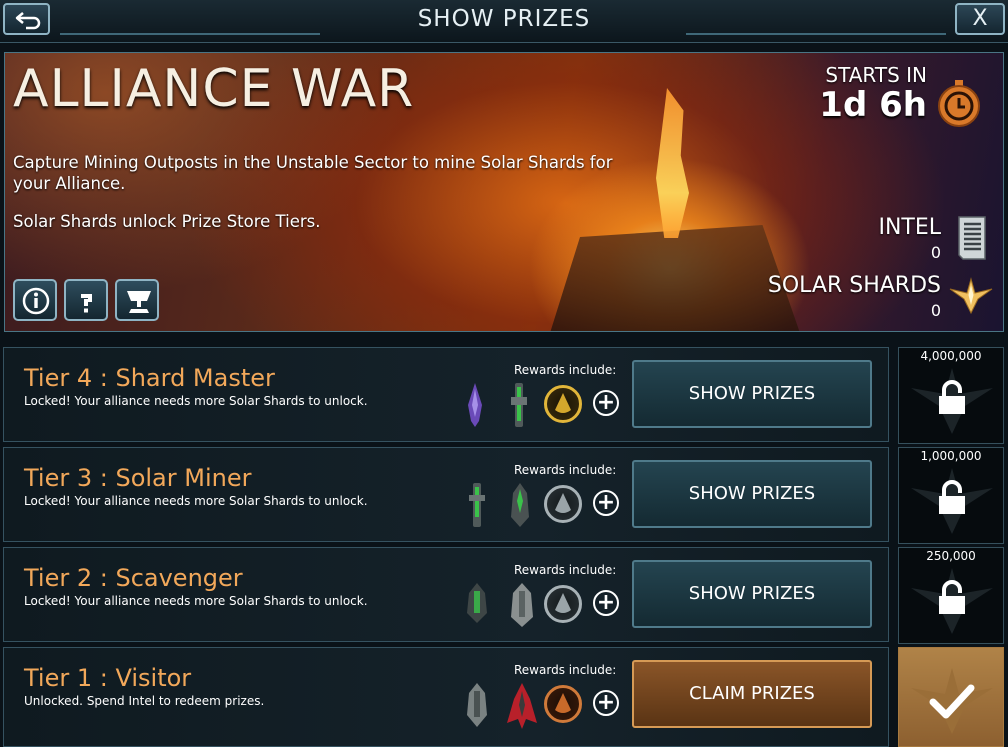 Image resolution: width=1008 pixels, height=747 pixels. Describe the element at coordinates (951, 356) in the screenshot. I see `tier-shard-threshold: 4,000,000` at that location.